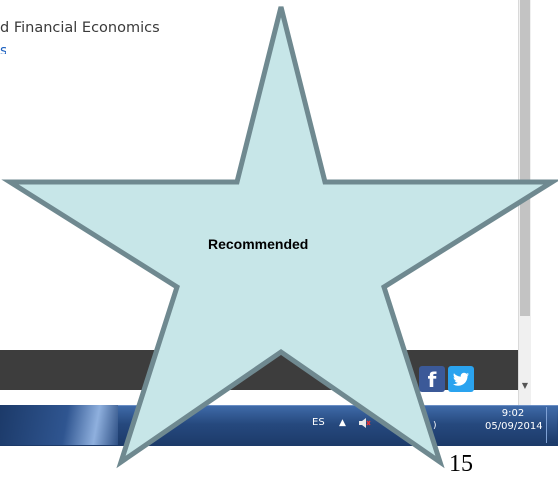  I want to click on slide-number: 15, so click(461, 464).